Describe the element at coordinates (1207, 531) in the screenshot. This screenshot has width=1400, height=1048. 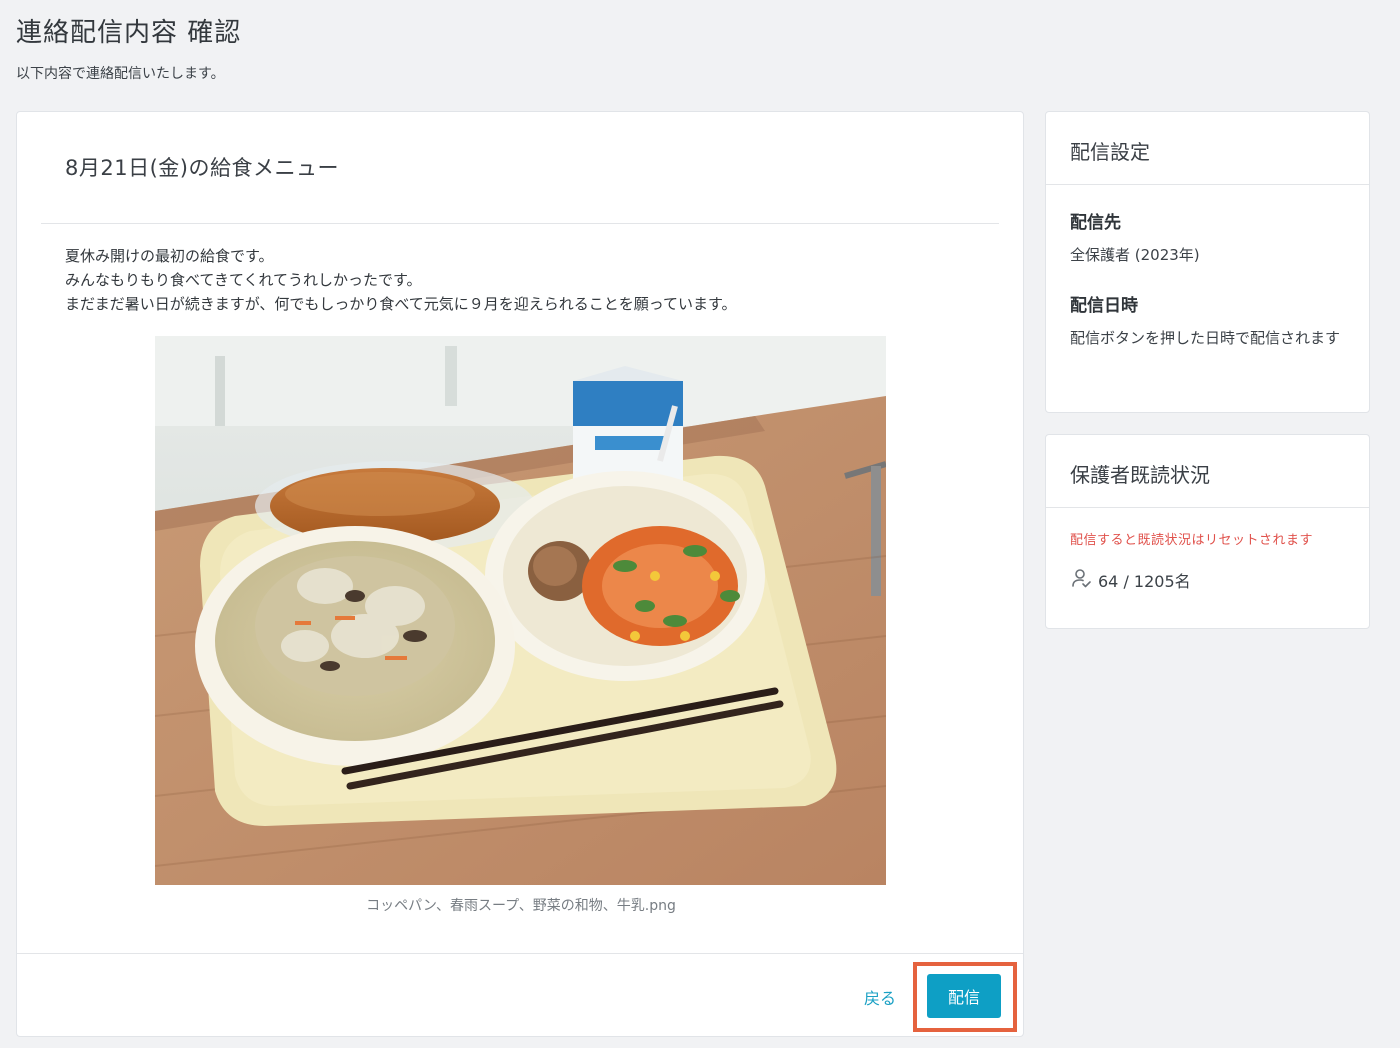
I see `read-status-card: 保護者既読状況 配信すると既読状況はリセットされます 64 / 1205名` at that location.